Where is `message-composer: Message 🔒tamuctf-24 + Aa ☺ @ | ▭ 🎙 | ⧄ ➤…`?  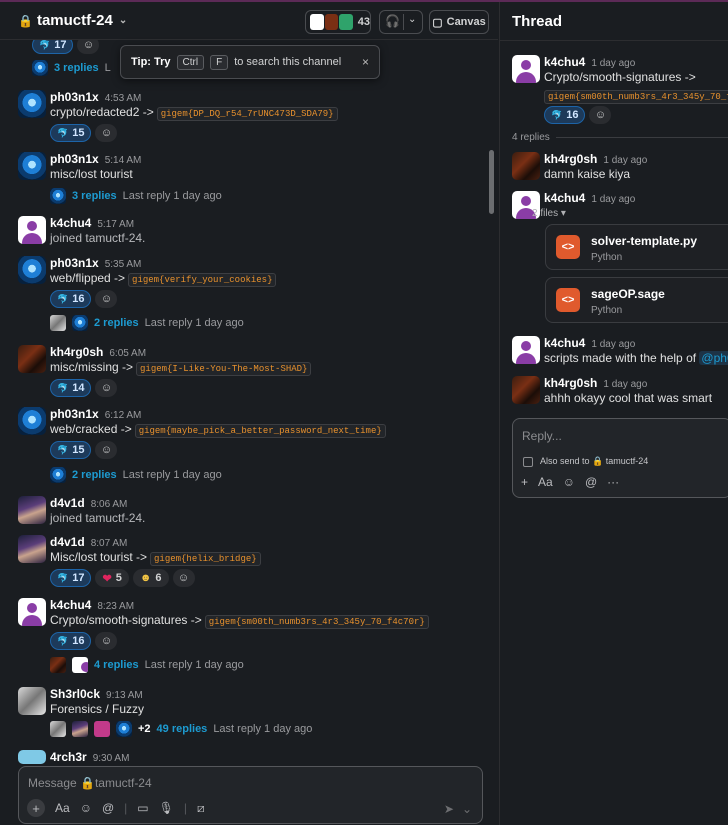 message-composer: Message 🔒tamuctf-24 + Aa ☺ @ | ▭ 🎙 | ⧄ ➤… is located at coordinates (250, 795).